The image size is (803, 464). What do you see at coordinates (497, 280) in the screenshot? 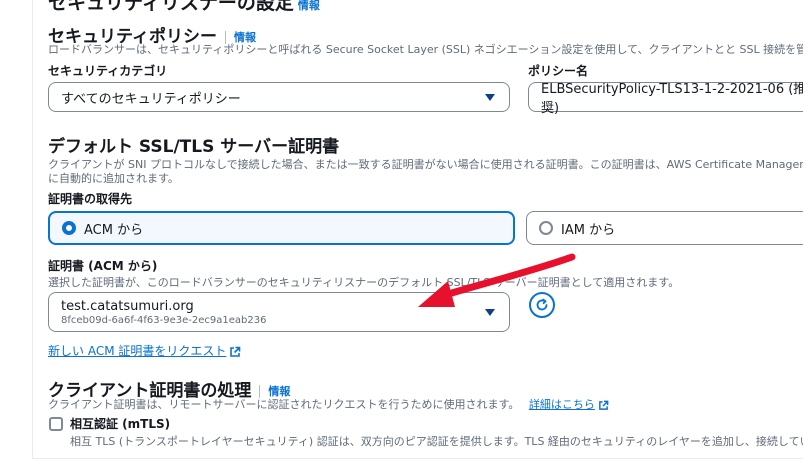
I see `annotation-arrow-icon` at bounding box center [497, 280].